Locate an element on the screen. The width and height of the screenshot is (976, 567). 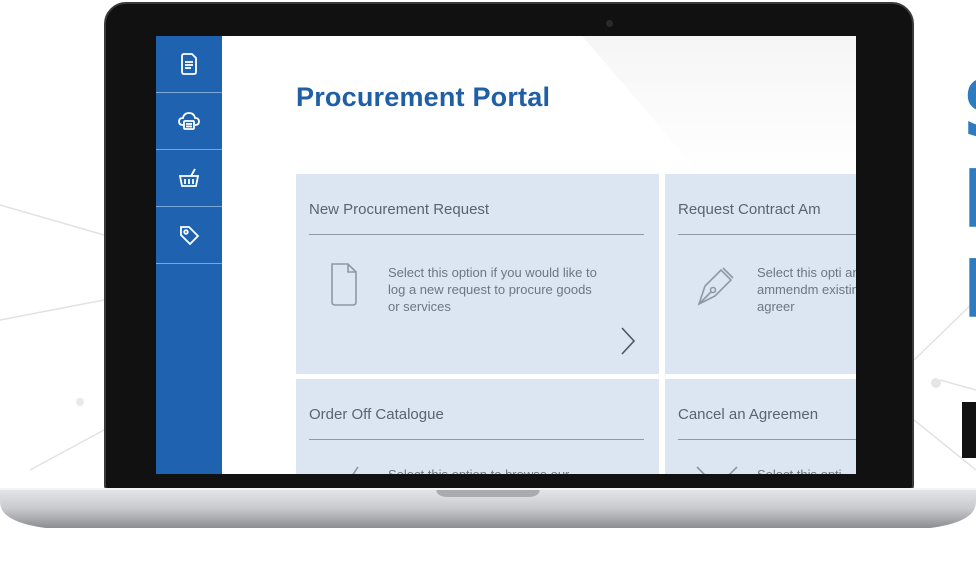
laptop-base is located at coordinates (488, 508).